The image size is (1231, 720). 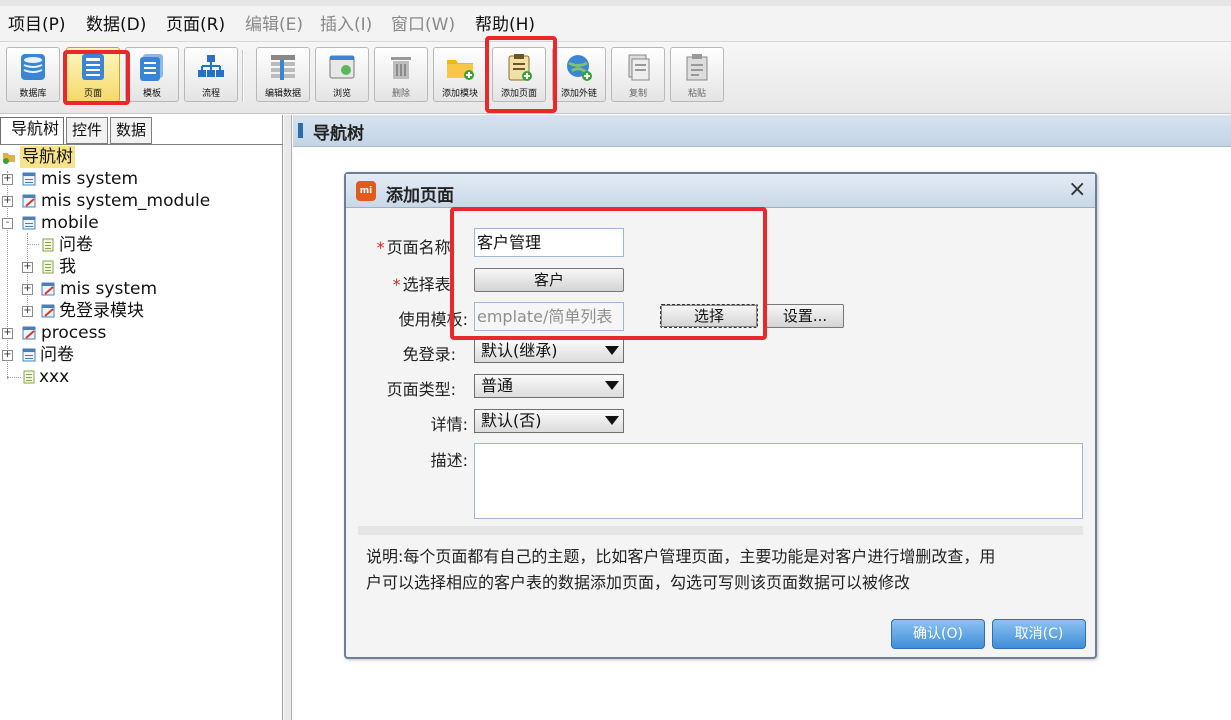 I want to click on menu-data: 数据(D), so click(x=116, y=22).